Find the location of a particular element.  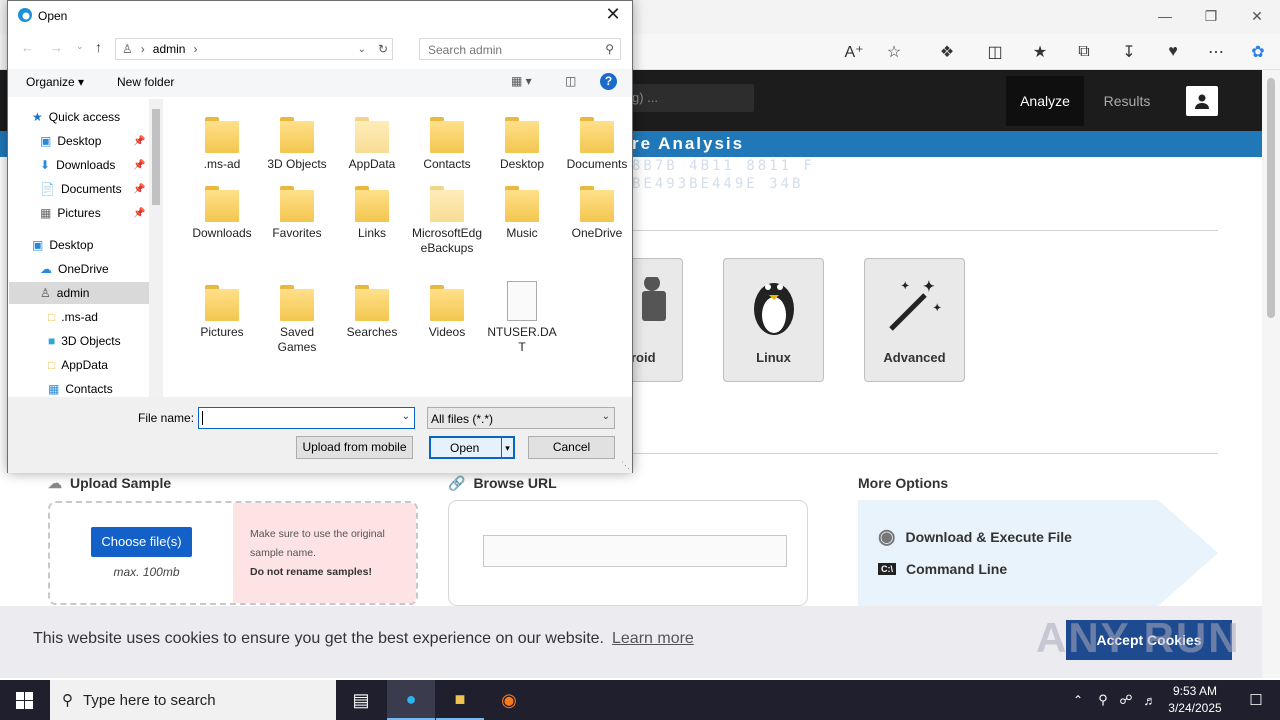

performance-icon: ♥ is located at coordinates (1173, 52).